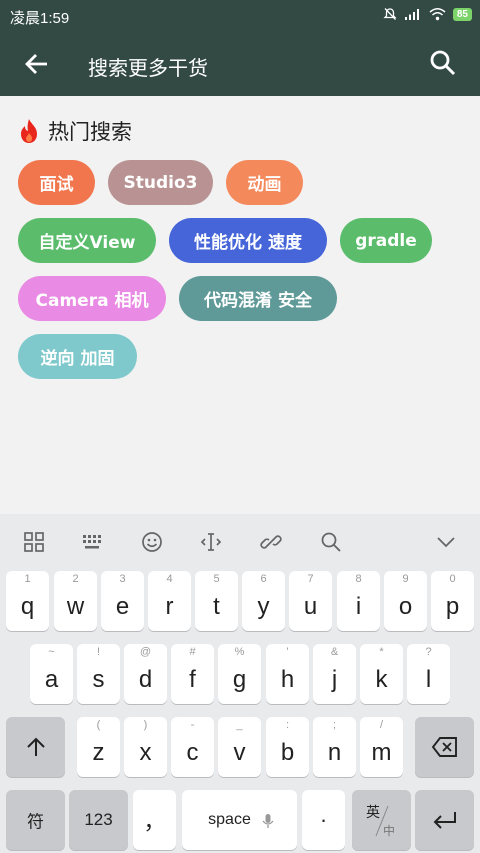  I want to click on key-z: (z, so click(98, 747).